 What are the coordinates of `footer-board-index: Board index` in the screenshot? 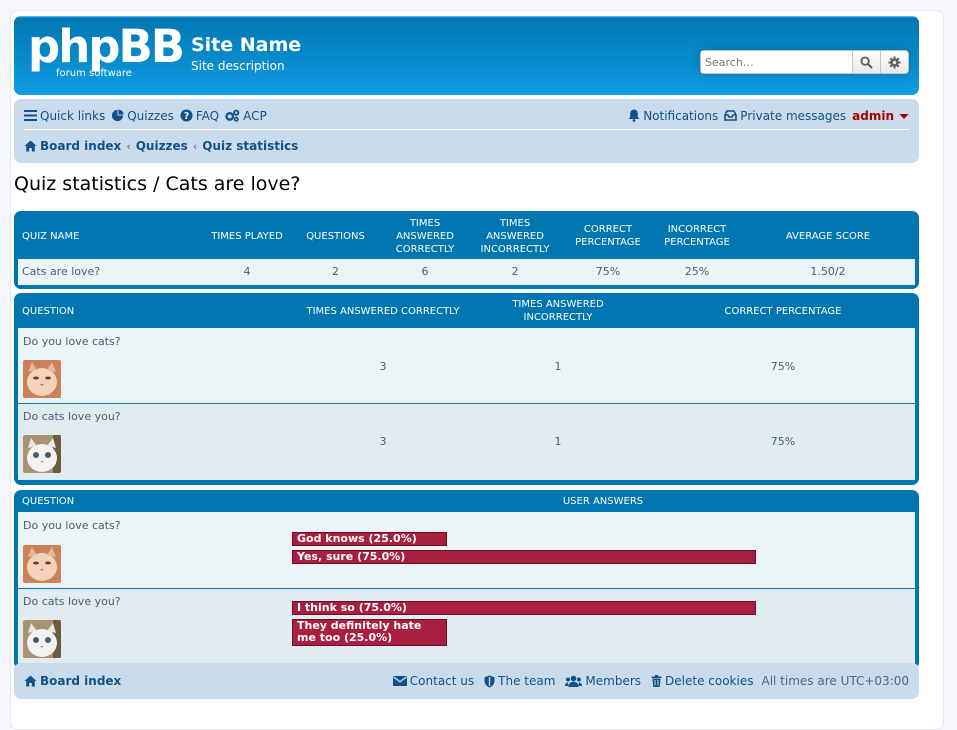 It's located at (72, 681).